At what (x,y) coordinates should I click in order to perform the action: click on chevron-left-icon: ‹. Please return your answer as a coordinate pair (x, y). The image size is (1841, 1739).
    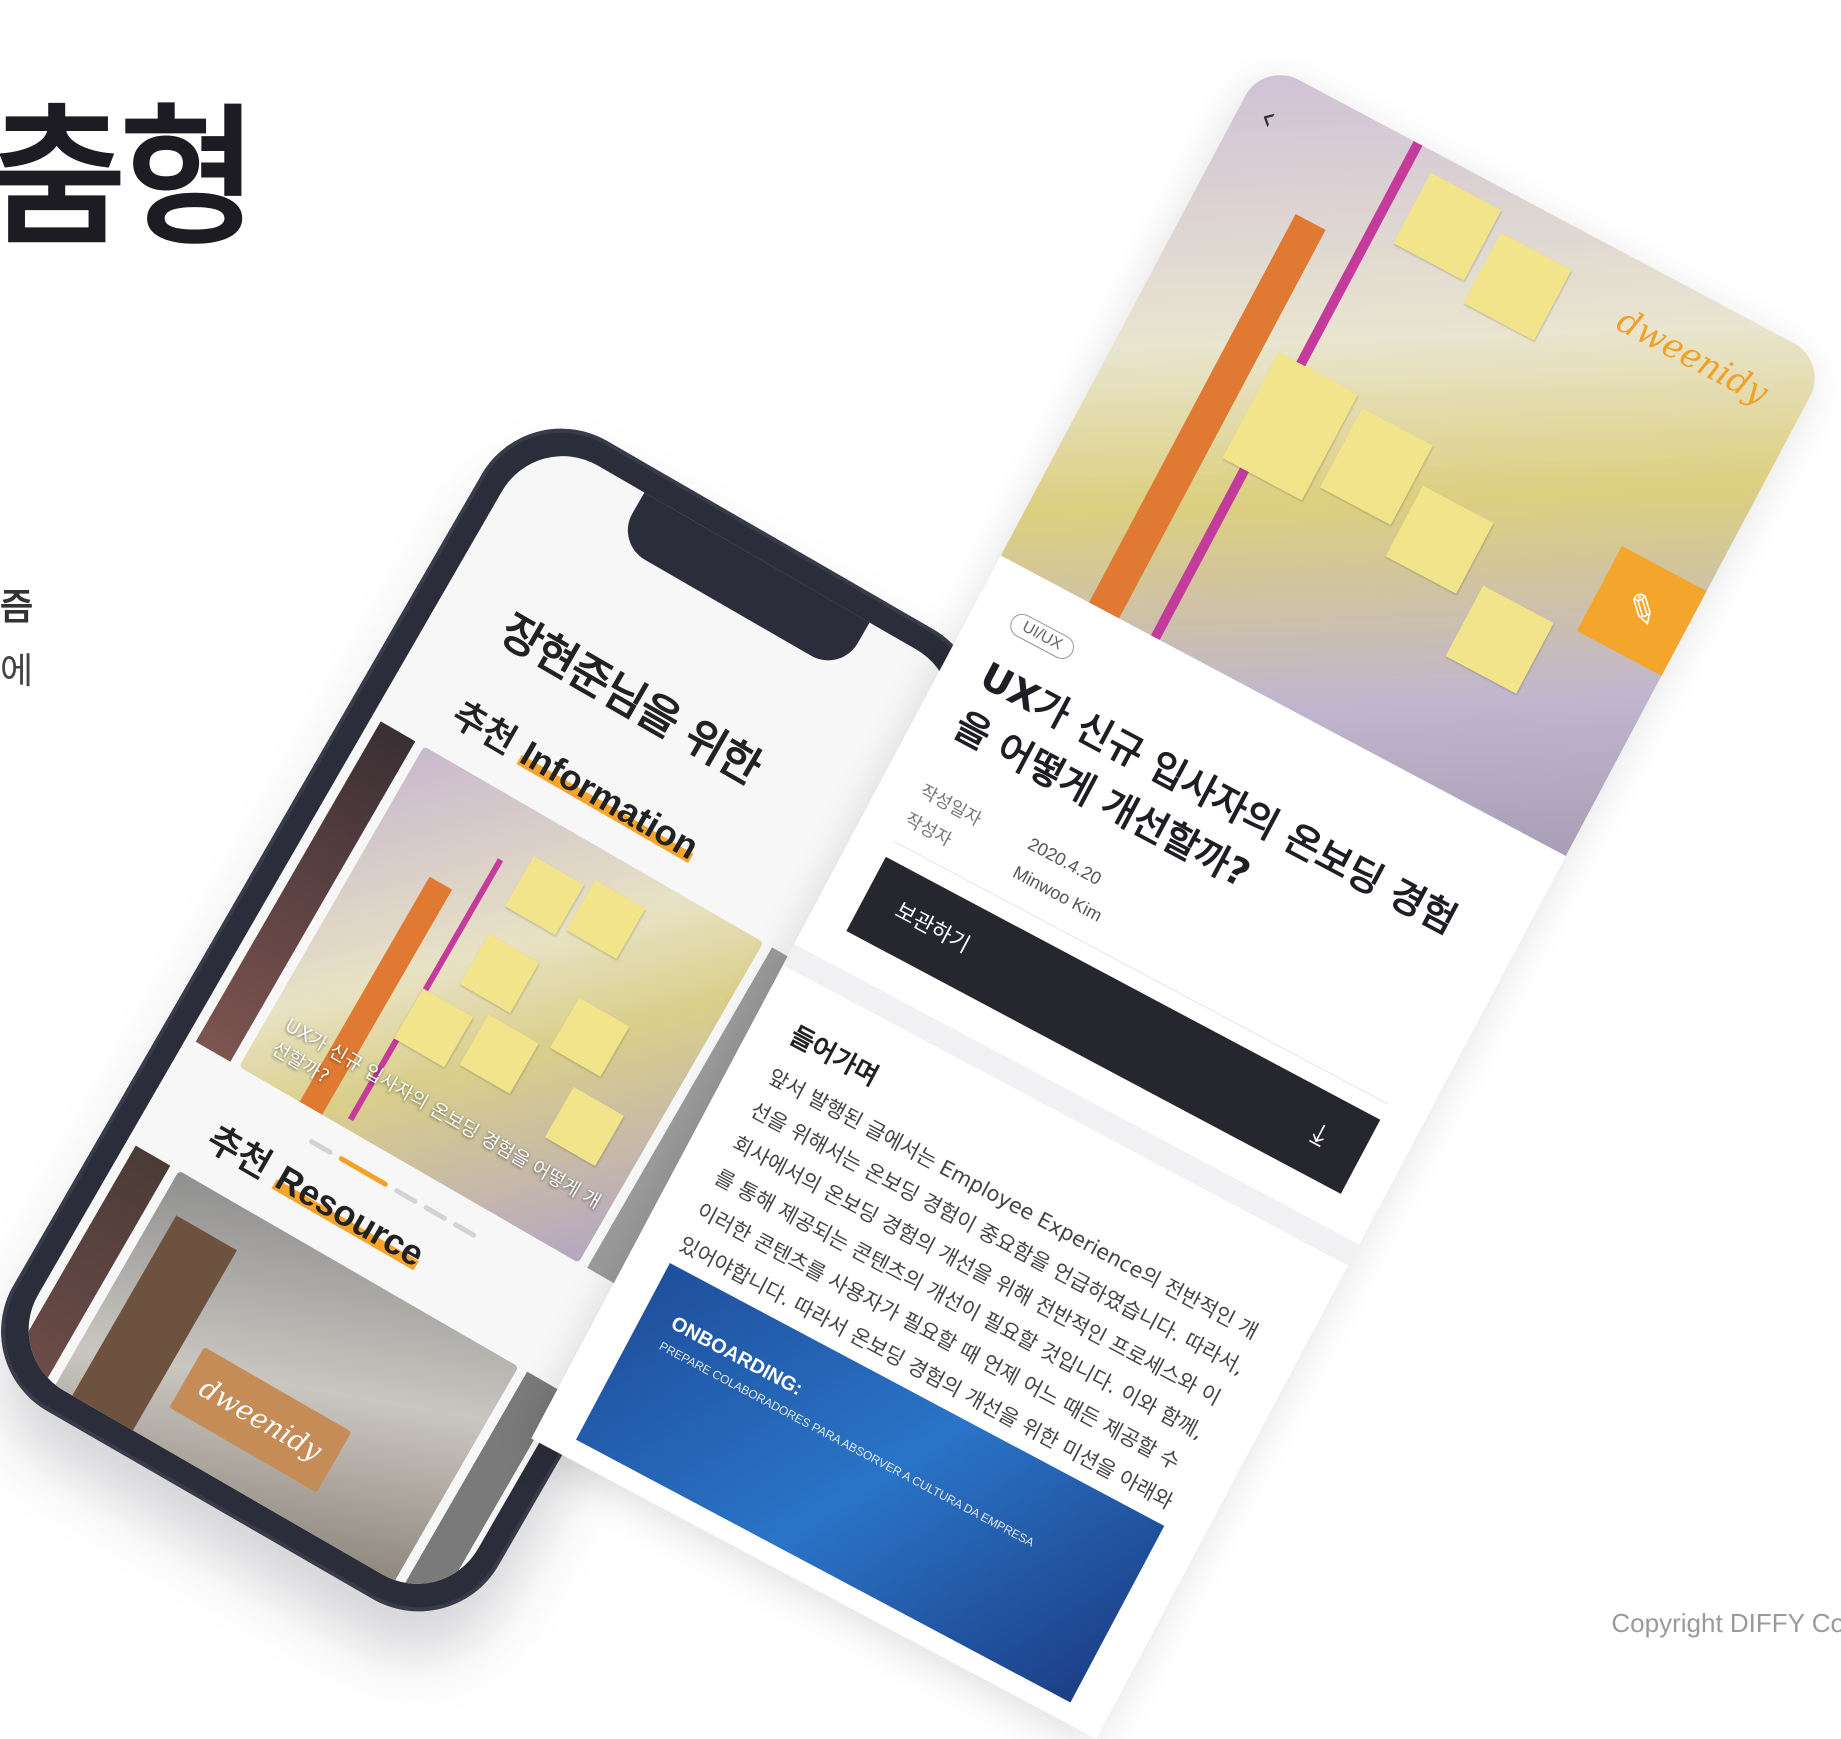
    Looking at the image, I should click on (1268, 118).